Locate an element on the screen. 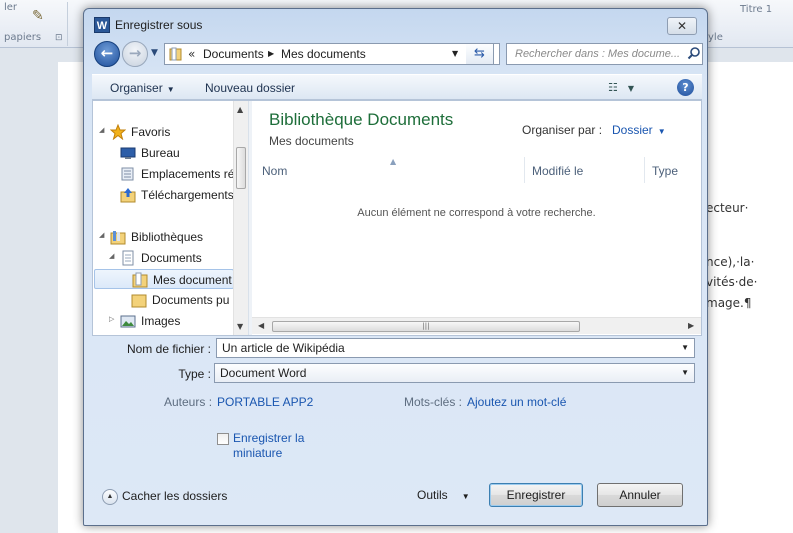 Image resolution: width=793 pixels, height=533 pixels. help-button: ? is located at coordinates (685, 87).